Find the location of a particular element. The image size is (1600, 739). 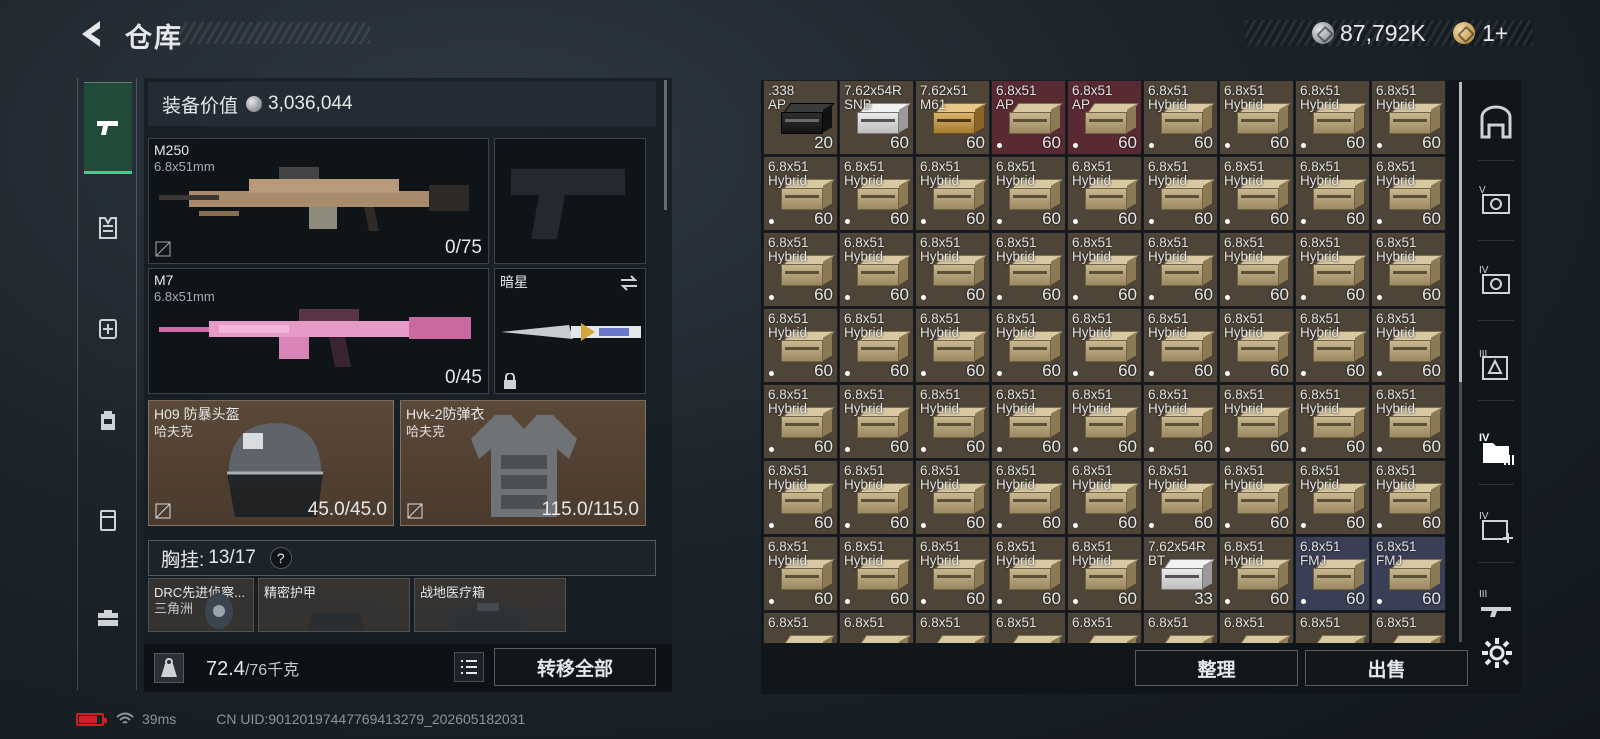

stash-tab-iv: IV is located at coordinates (1496, 280).